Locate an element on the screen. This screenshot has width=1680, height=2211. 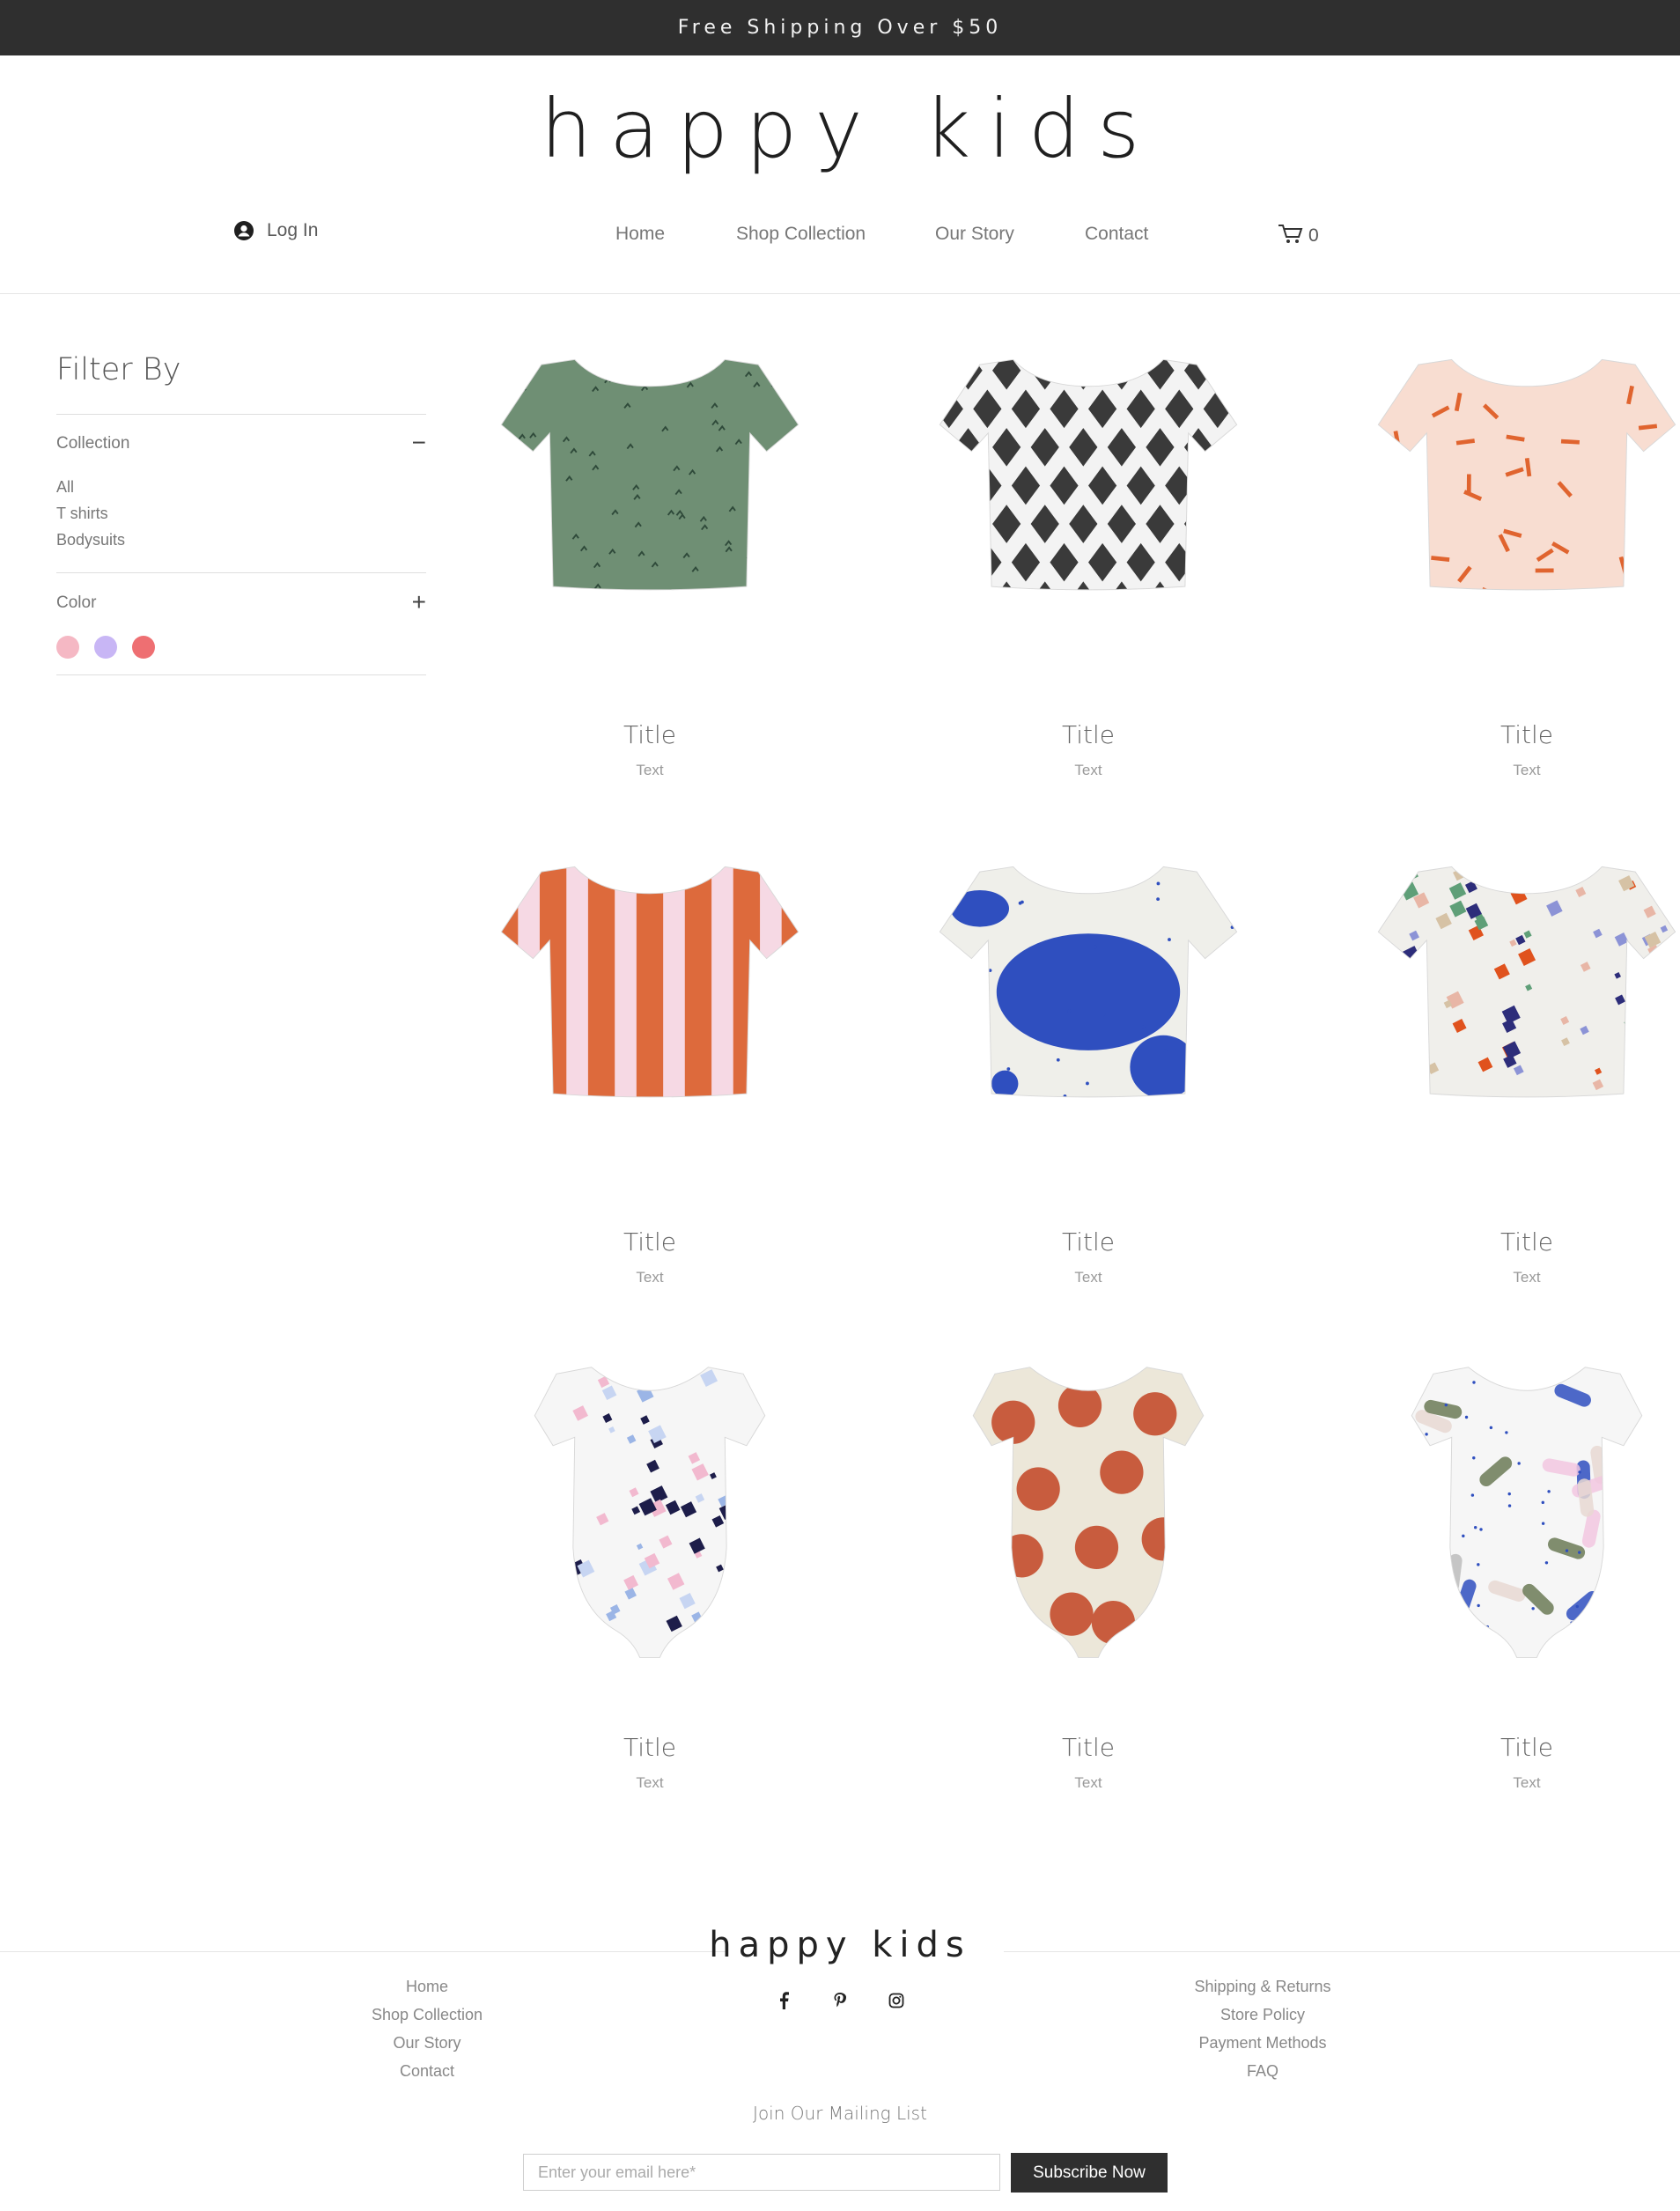
header-divider is located at coordinates (840, 293).